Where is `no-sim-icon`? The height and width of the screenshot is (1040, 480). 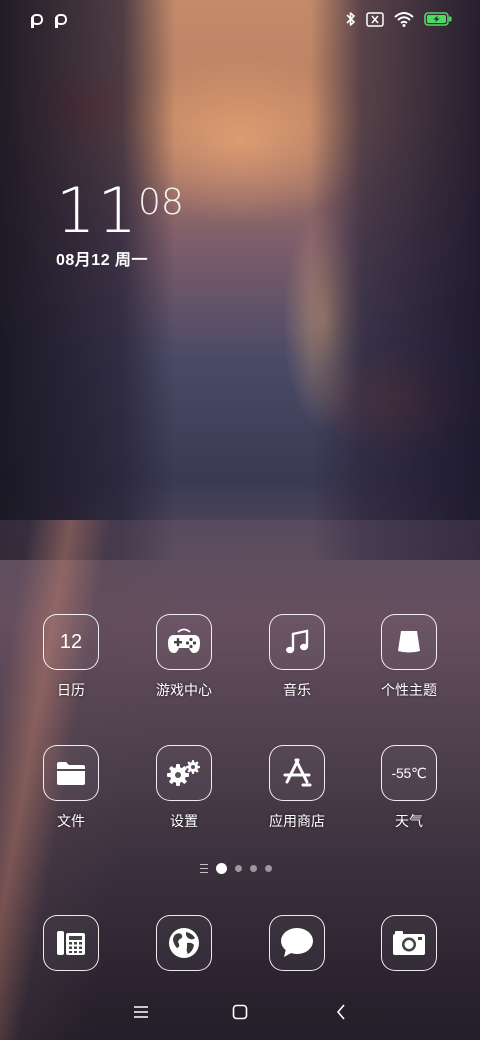 no-sim-icon is located at coordinates (375, 19).